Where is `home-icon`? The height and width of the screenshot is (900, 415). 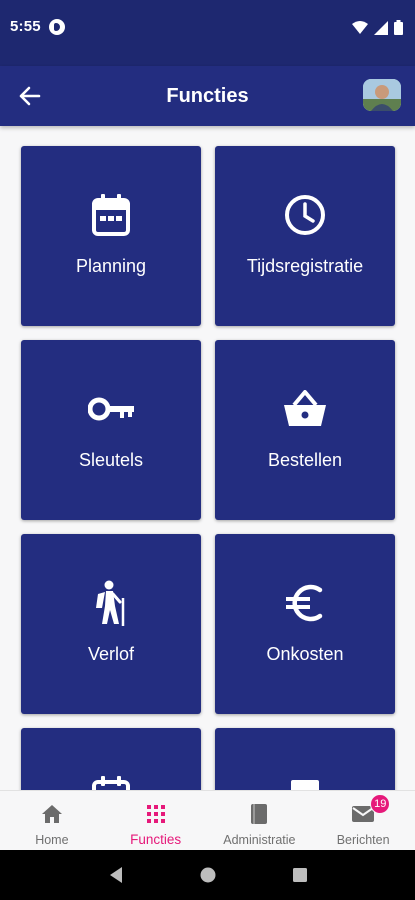
home-icon is located at coordinates (51, 814).